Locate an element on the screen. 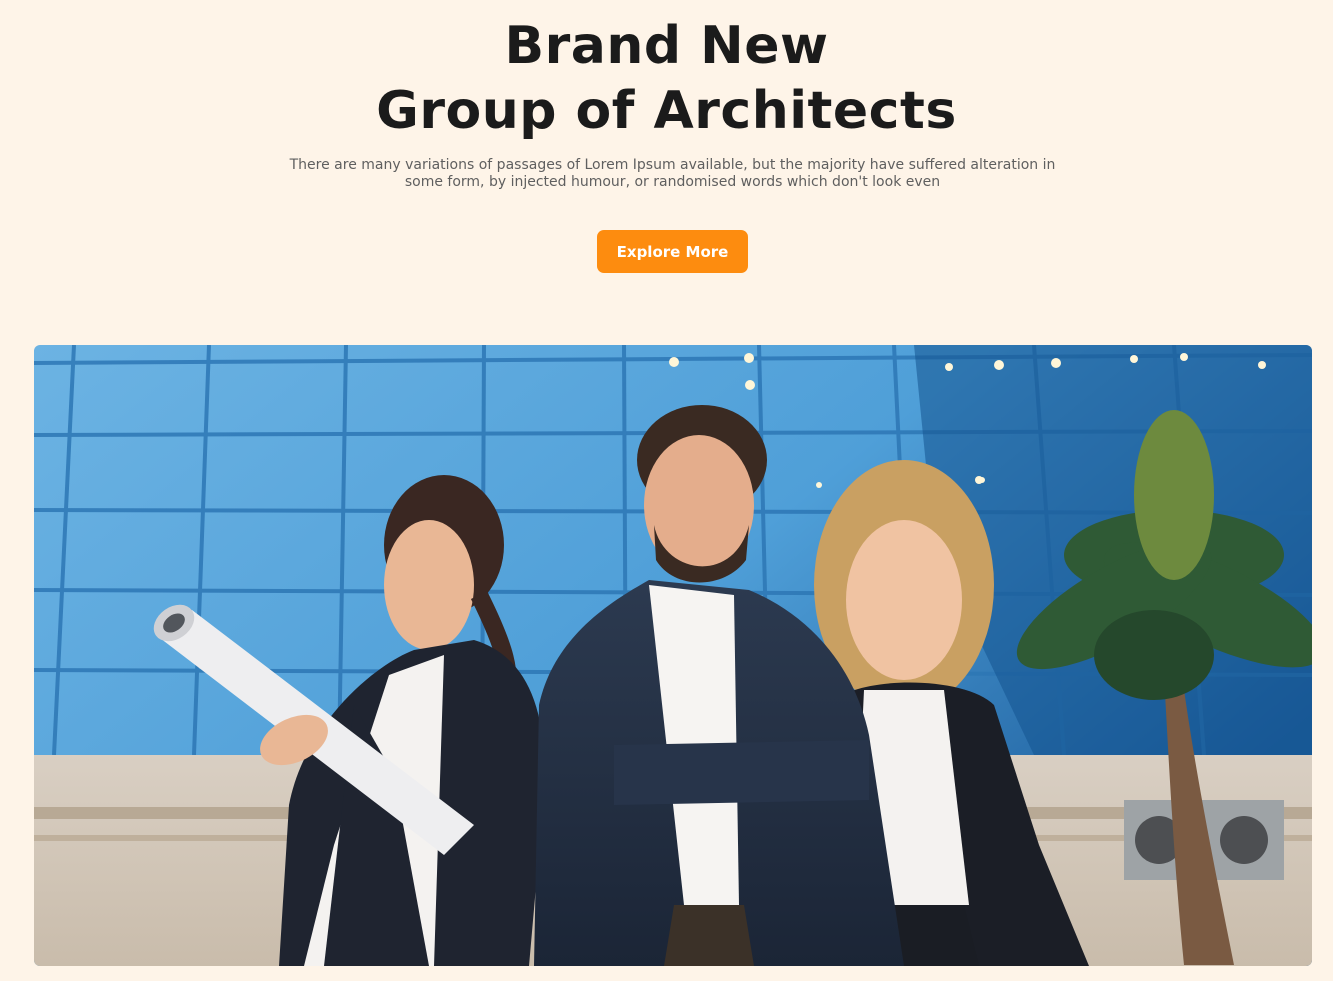  hero-title-line-1: Brand New is located at coordinates (666, 46).